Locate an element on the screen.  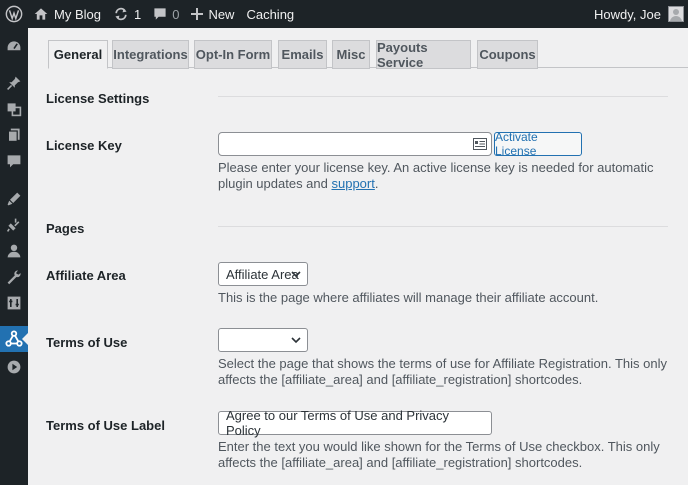
comments-link: 0 is located at coordinates (166, 14).